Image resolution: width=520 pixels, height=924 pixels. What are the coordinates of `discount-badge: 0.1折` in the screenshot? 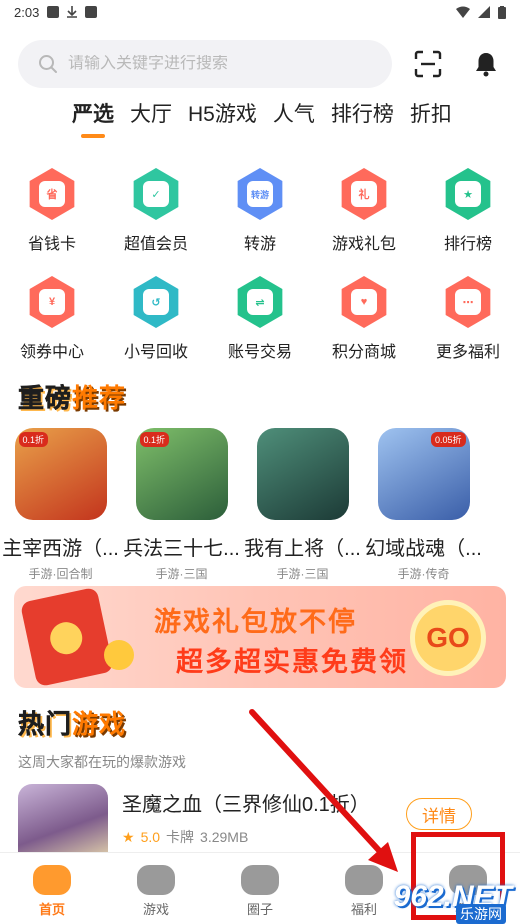 It's located at (154, 439).